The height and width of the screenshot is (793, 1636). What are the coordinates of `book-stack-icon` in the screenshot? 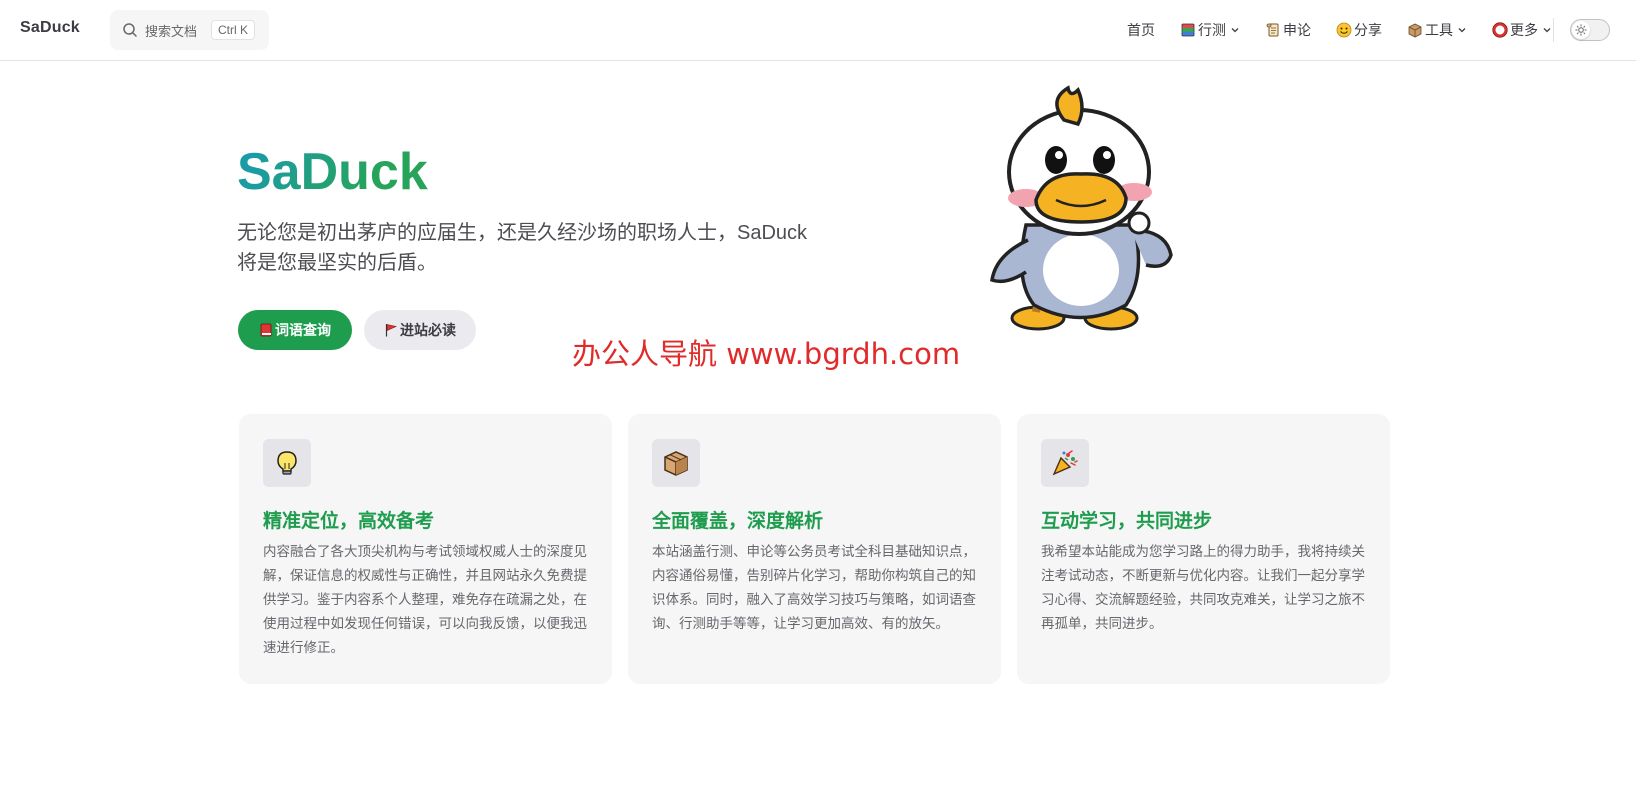 It's located at (1188, 30).